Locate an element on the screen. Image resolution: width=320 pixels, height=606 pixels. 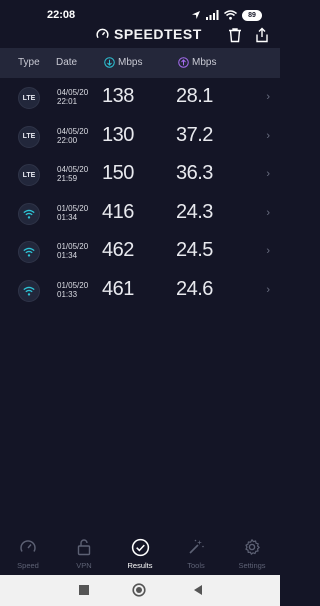
download-speed: 130 is located at coordinates (118, 134).